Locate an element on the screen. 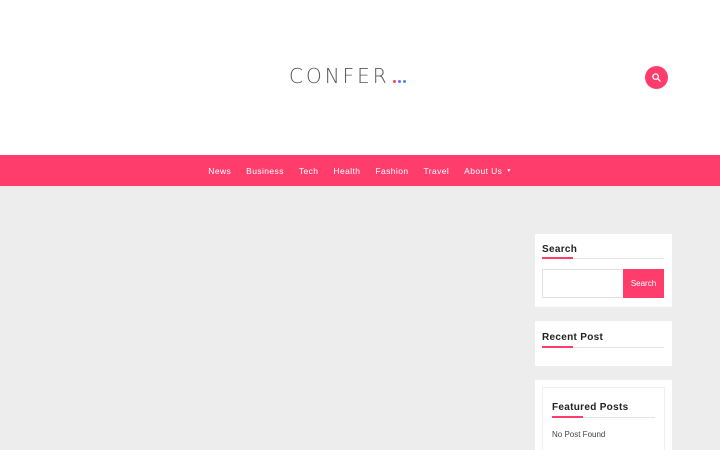  nav-item-label: Business is located at coordinates (265, 170).